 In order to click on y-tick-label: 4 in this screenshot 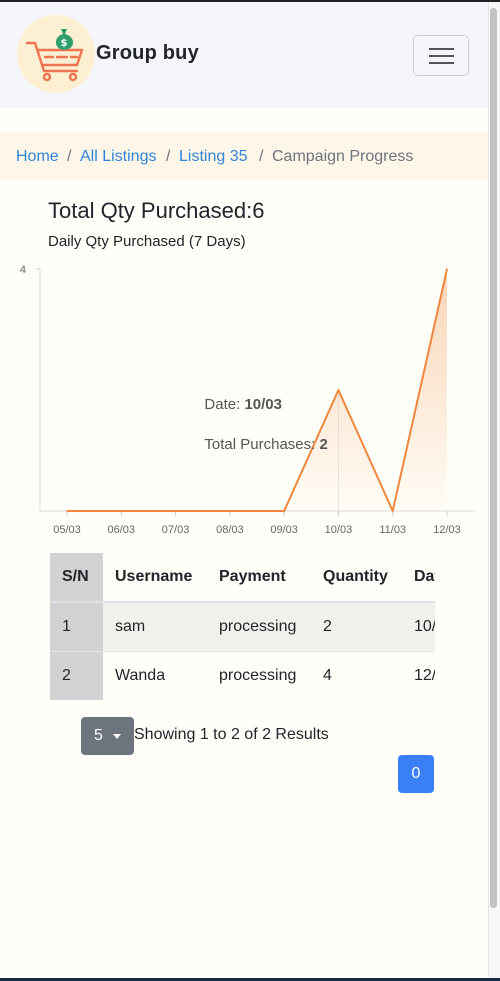, I will do `click(23, 270)`.